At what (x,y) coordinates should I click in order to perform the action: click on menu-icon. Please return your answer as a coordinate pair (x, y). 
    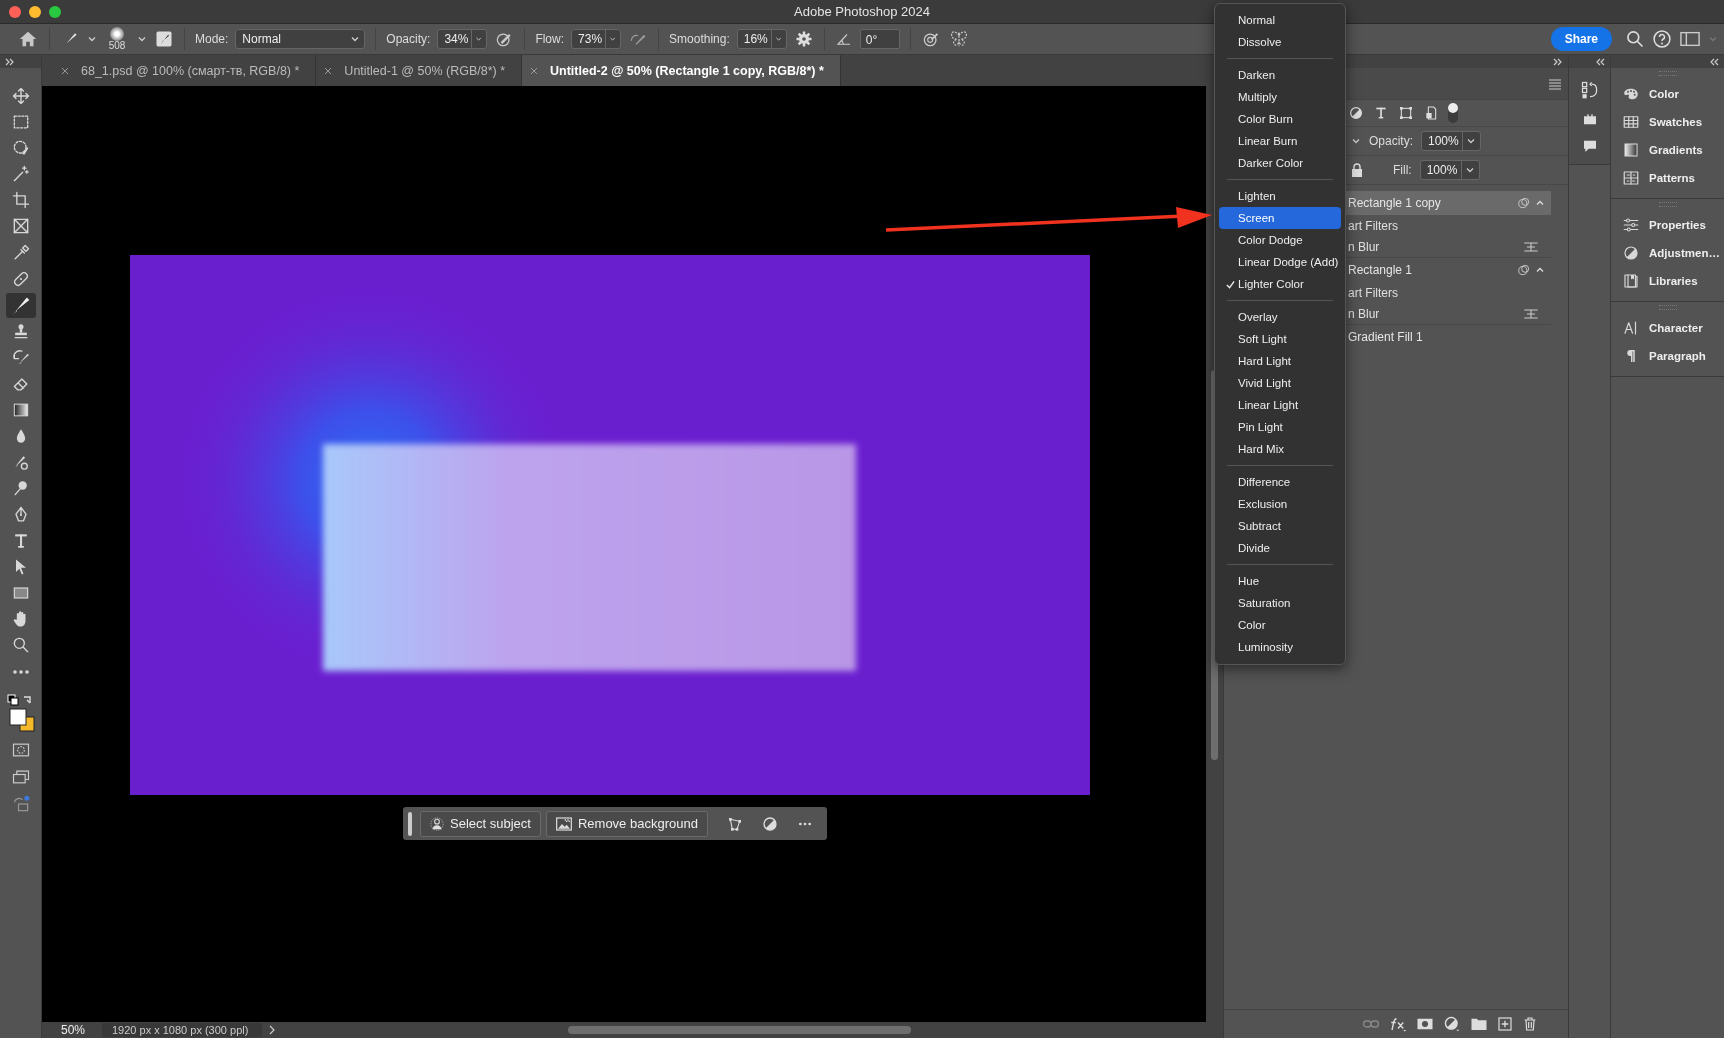
    Looking at the image, I should click on (1555, 83).